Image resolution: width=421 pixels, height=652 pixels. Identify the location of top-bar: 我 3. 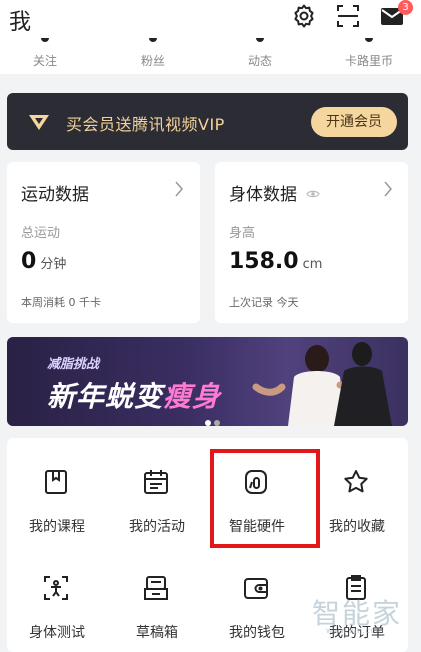
(210, 19).